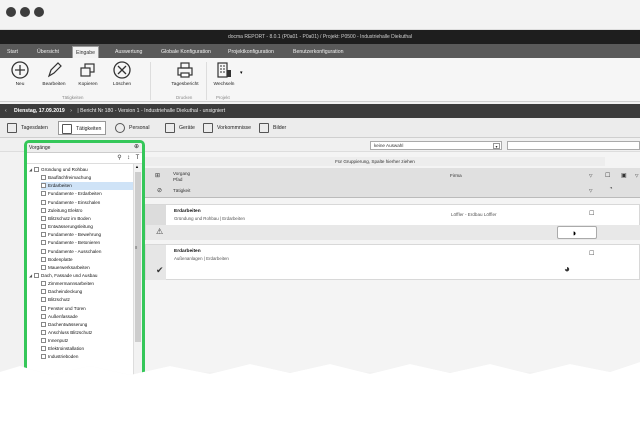  Describe the element at coordinates (87, 211) in the screenshot. I see `tree-item: Zuleitung Elektro` at that location.